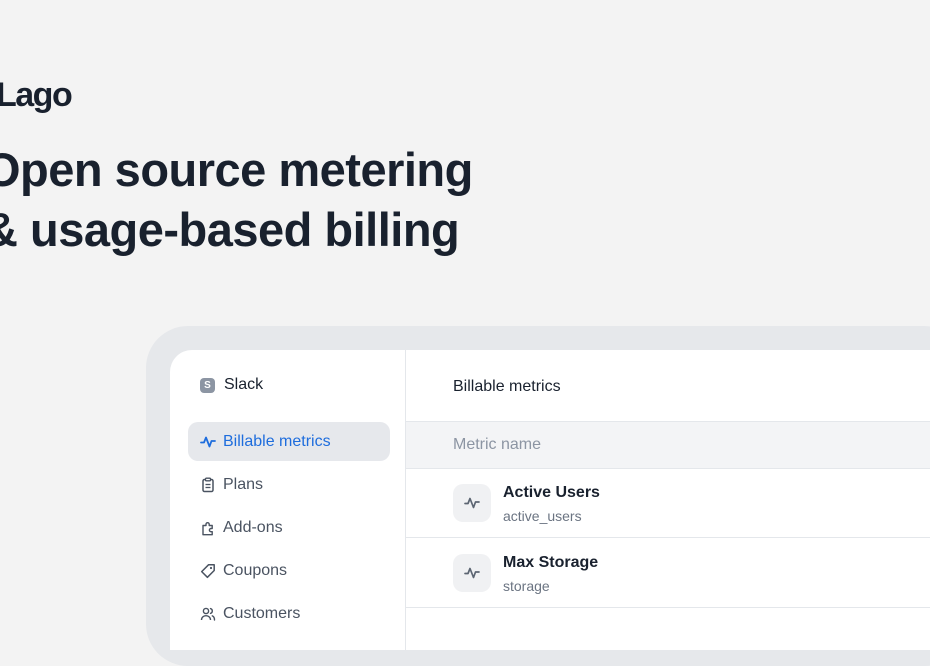 This screenshot has height=666, width=930. I want to click on page-title: Billable metrics, so click(507, 386).